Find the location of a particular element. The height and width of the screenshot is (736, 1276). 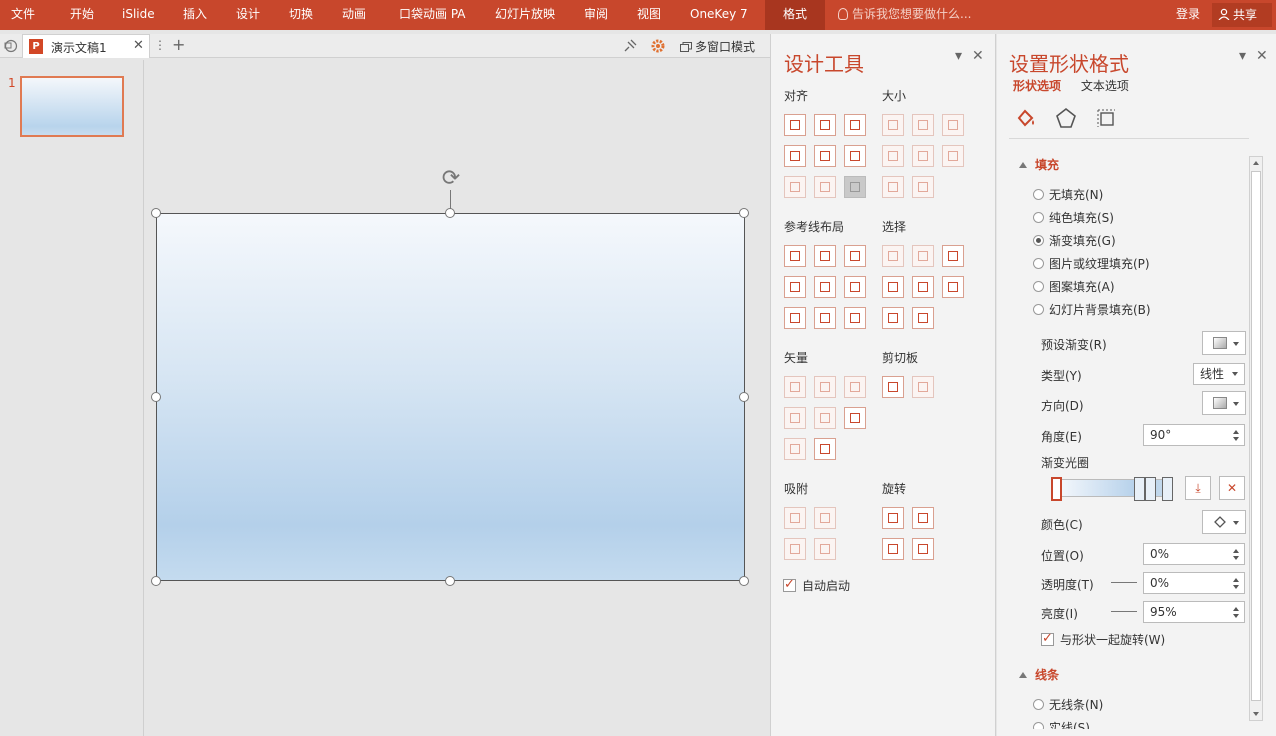

fill-section-header: 填充 is located at coordinates (1039, 164).